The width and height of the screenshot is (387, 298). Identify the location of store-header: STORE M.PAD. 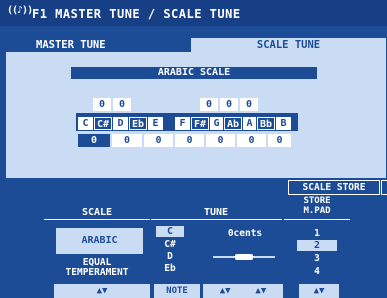
(317, 206).